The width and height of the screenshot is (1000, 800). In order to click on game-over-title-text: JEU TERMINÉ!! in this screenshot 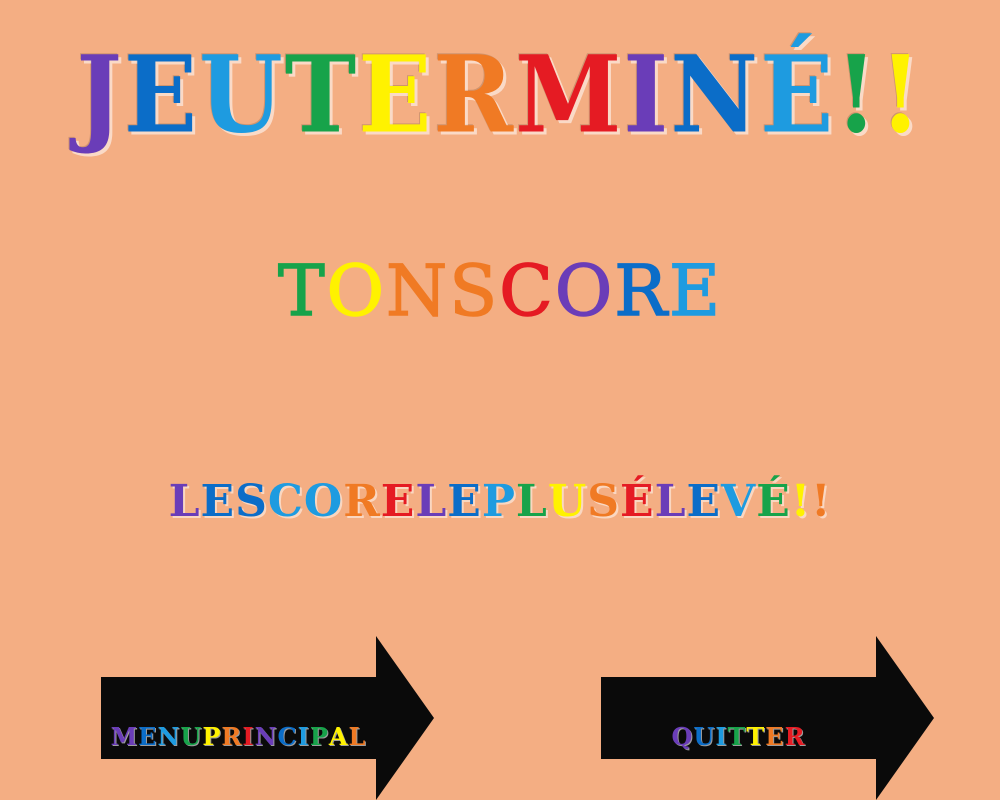, I will do `click(500, 94)`.